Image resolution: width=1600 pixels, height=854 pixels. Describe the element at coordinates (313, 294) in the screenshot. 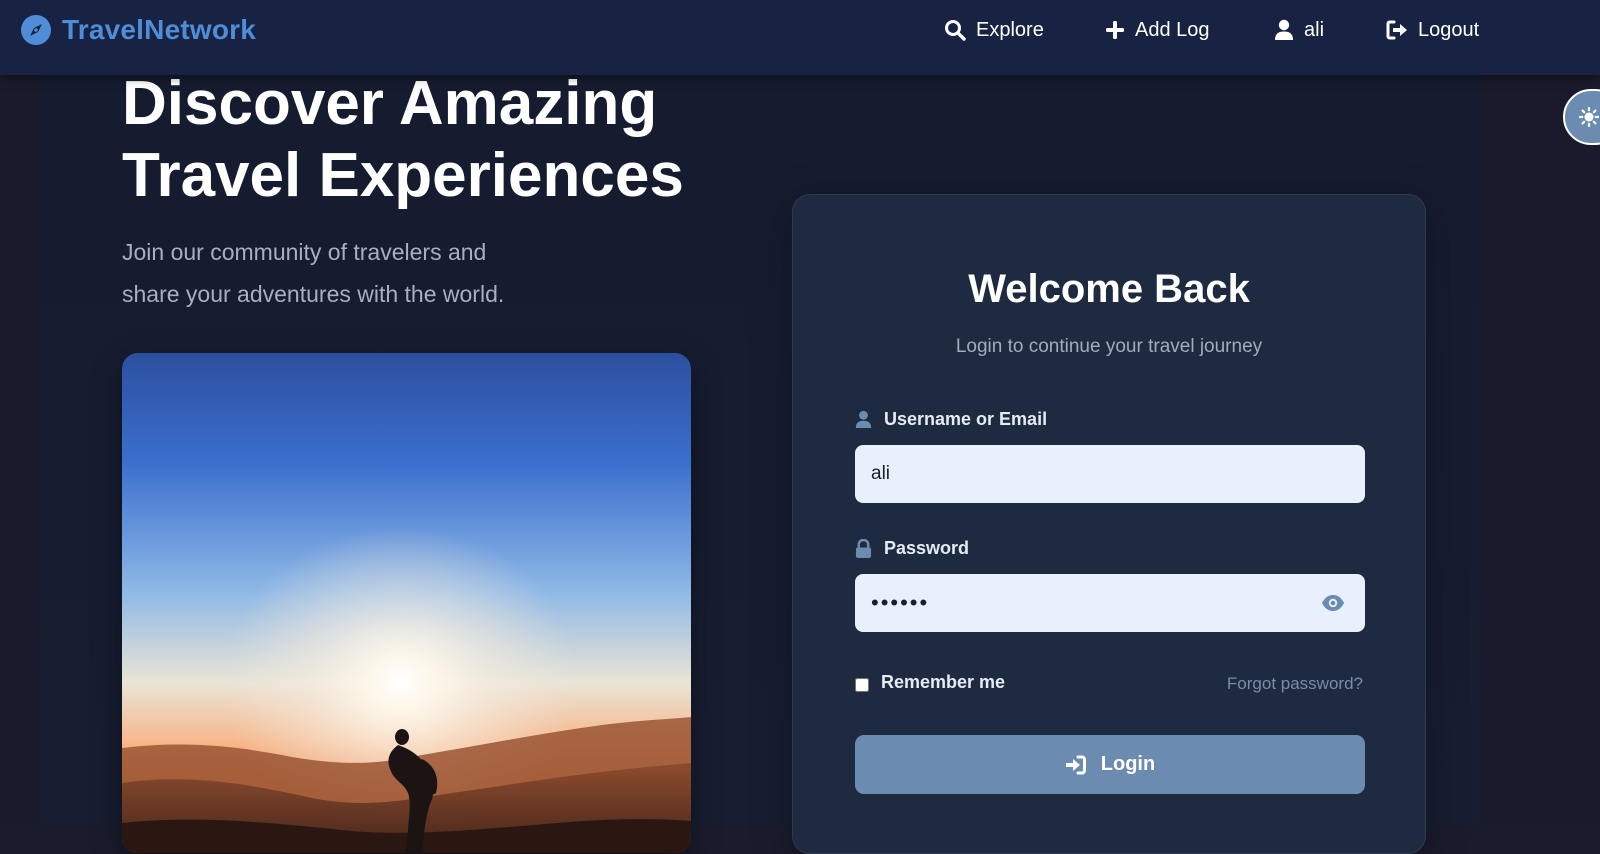

I see `hero-subtitle-line-2: share your adventures with the world.` at that location.